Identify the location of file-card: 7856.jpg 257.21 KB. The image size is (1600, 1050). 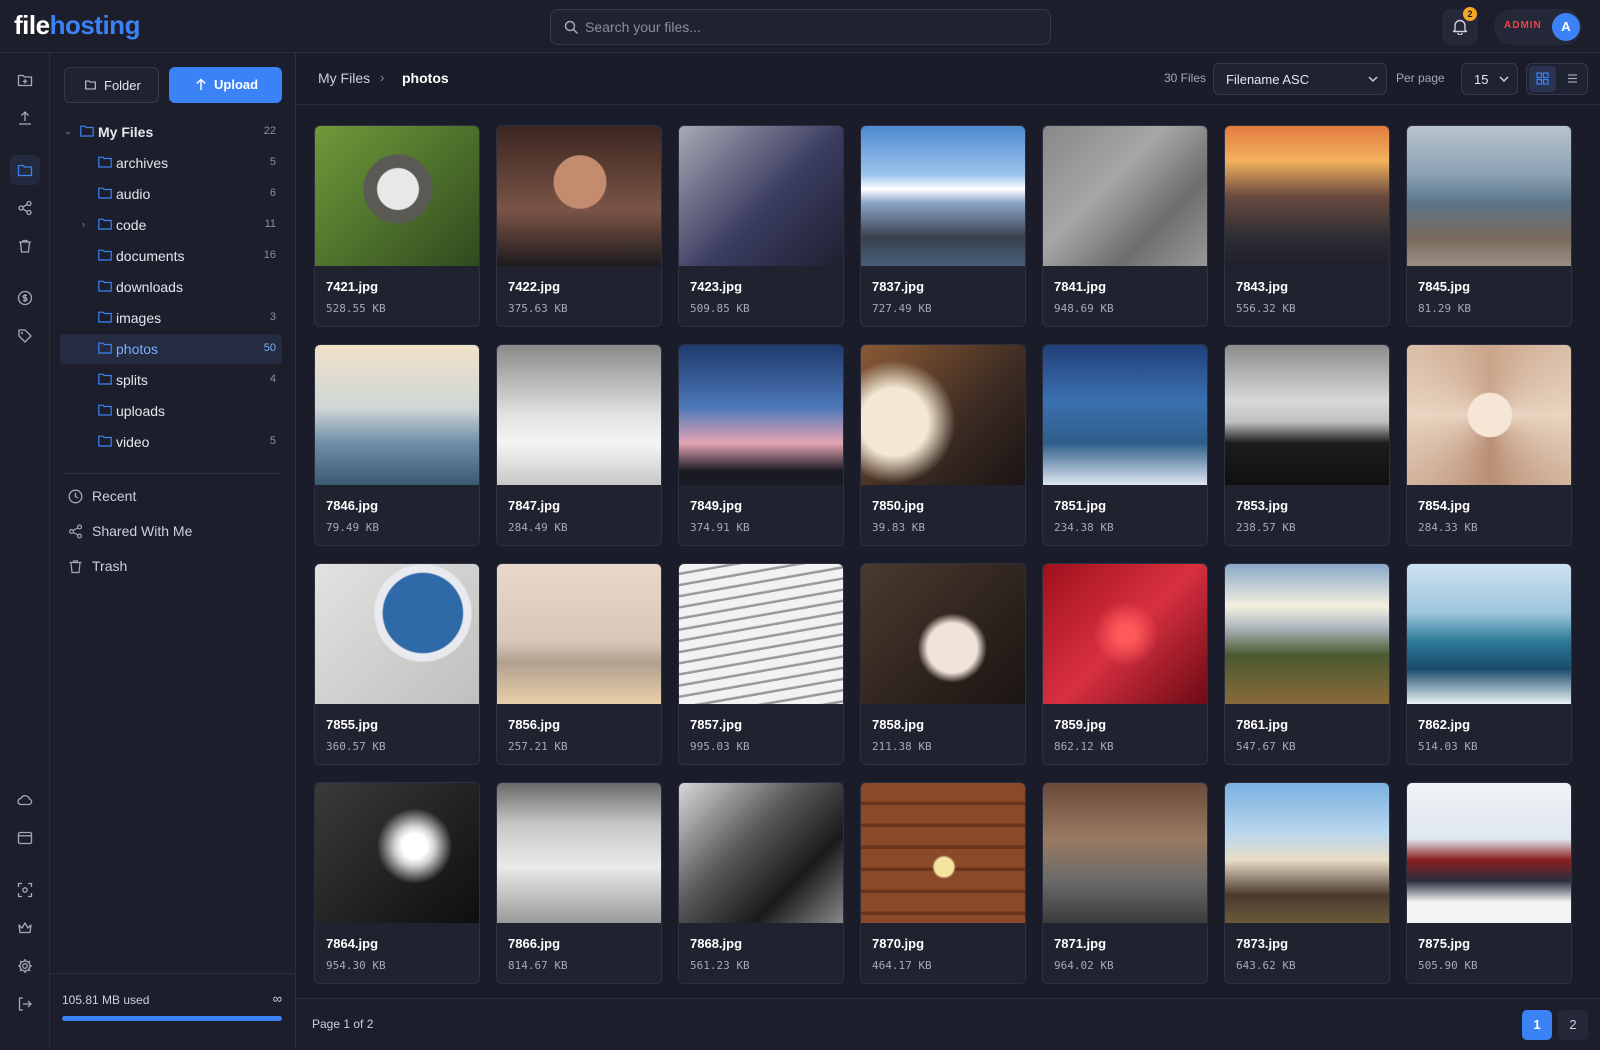
(579, 664).